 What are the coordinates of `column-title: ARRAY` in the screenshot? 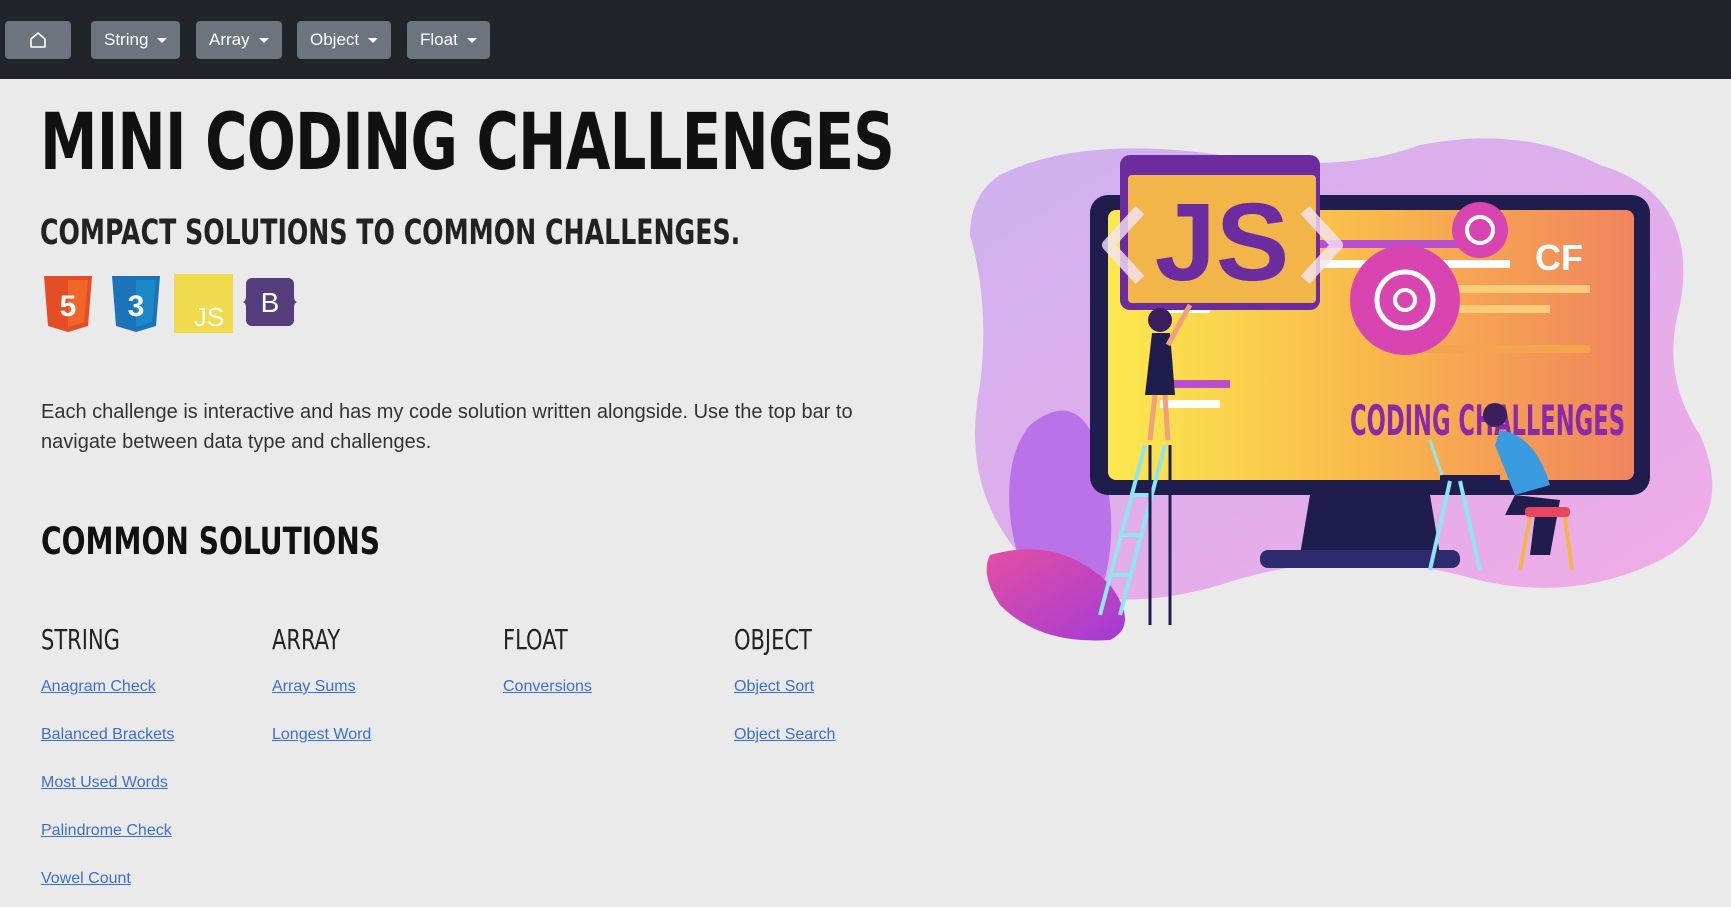 It's located at (306, 639).